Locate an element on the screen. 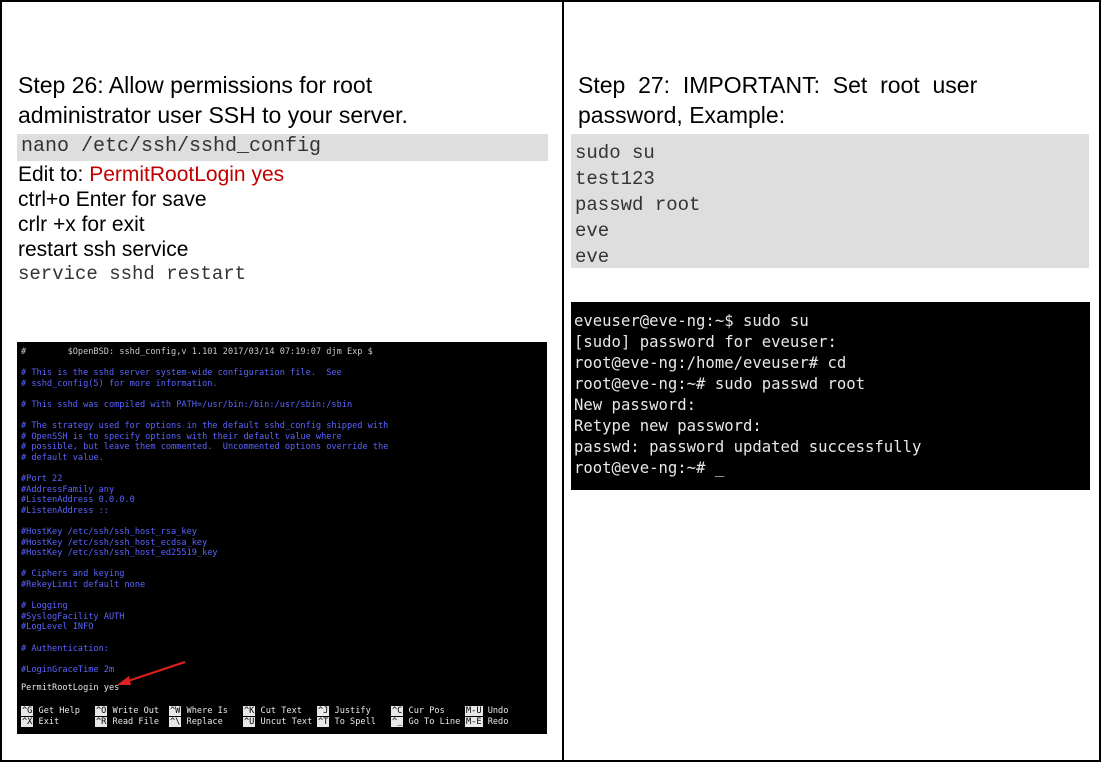  terminal-line: root@eve-ng:~# _ is located at coordinates (649, 468).